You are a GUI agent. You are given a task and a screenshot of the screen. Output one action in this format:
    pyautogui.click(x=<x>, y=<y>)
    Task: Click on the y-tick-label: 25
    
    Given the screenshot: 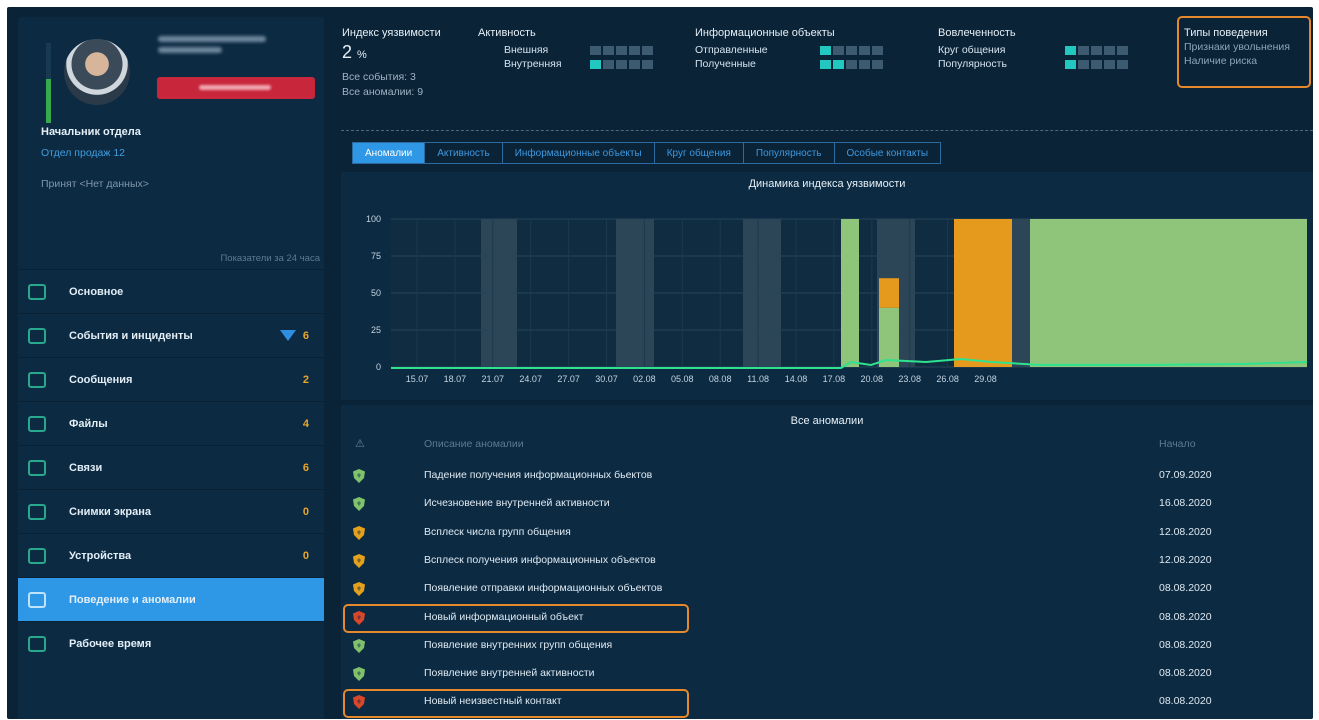 What is the action you would take?
    pyautogui.click(x=376, y=330)
    